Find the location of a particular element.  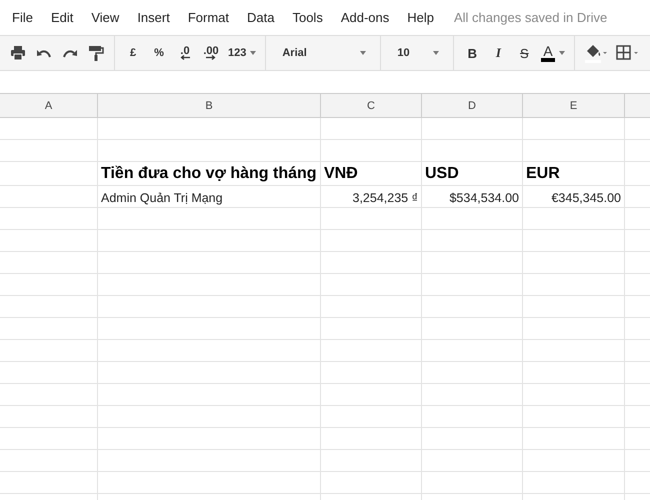

cell-text: 3,254,235 ₫ is located at coordinates (385, 198).